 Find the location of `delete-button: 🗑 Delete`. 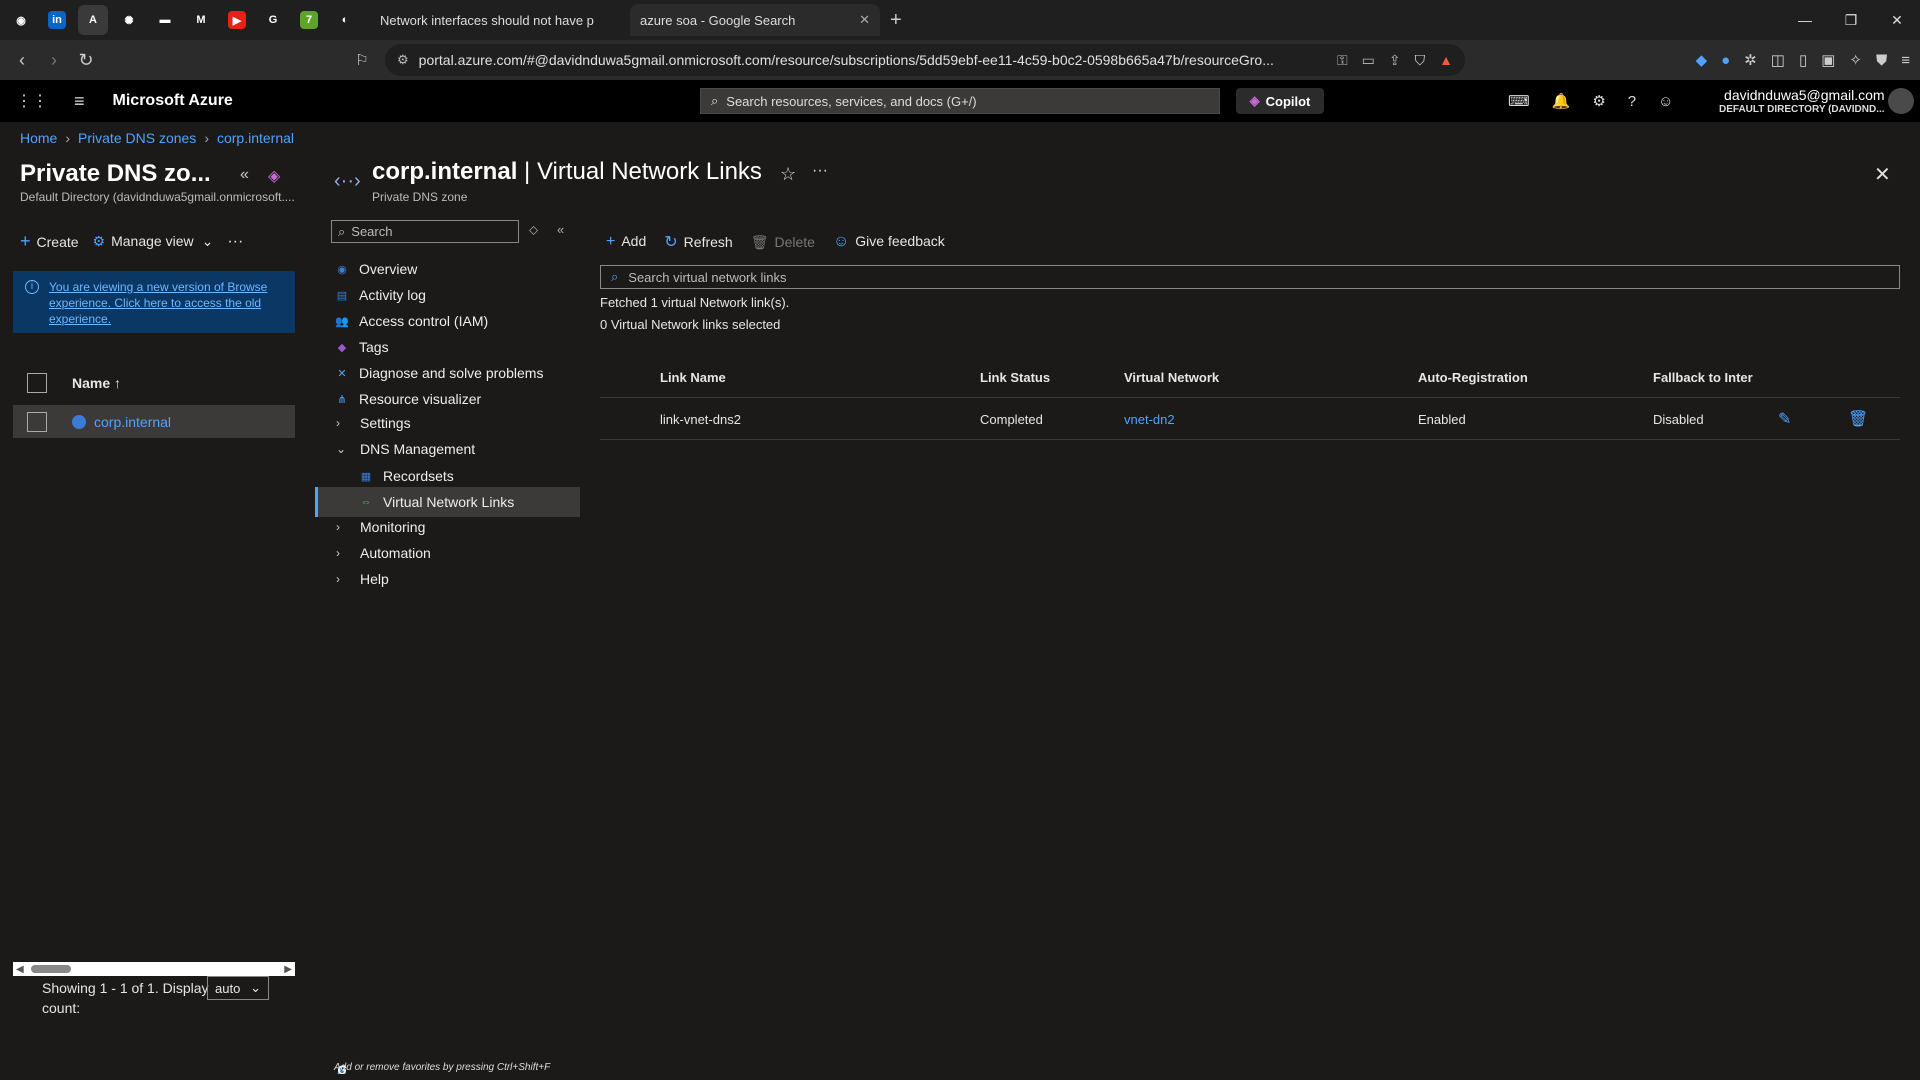

delete-button: 🗑 Delete is located at coordinates (783, 242).